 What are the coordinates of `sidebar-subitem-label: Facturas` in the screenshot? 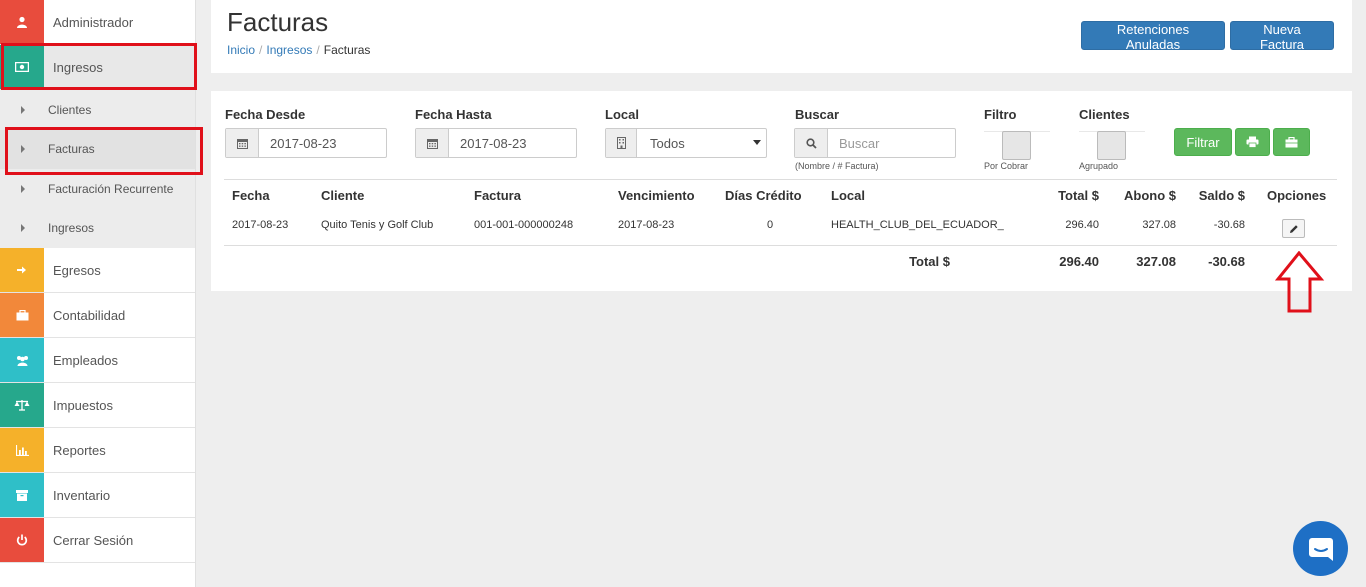 It's located at (71, 149).